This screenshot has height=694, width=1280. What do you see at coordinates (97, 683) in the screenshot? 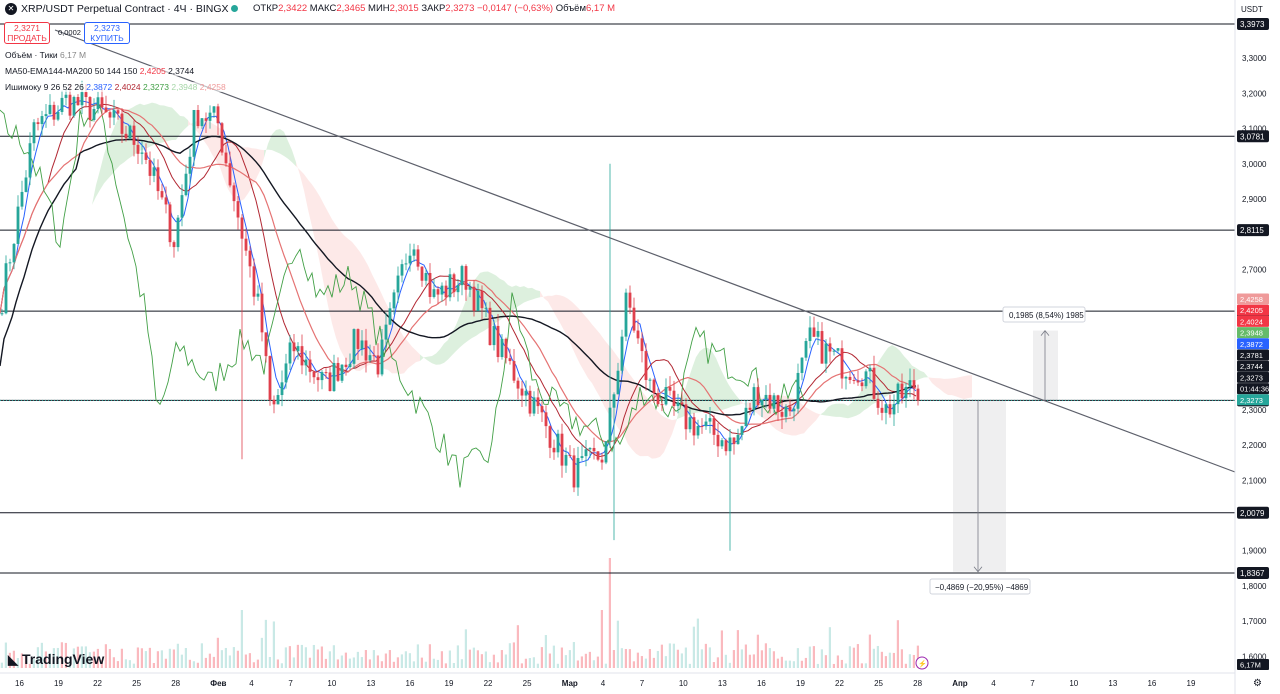
I see `x-tick-label: 22` at bounding box center [97, 683].